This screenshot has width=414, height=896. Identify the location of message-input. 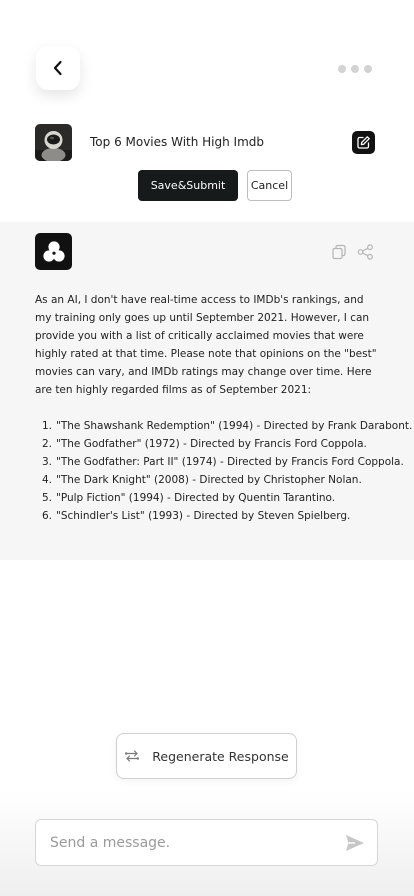
(197, 842).